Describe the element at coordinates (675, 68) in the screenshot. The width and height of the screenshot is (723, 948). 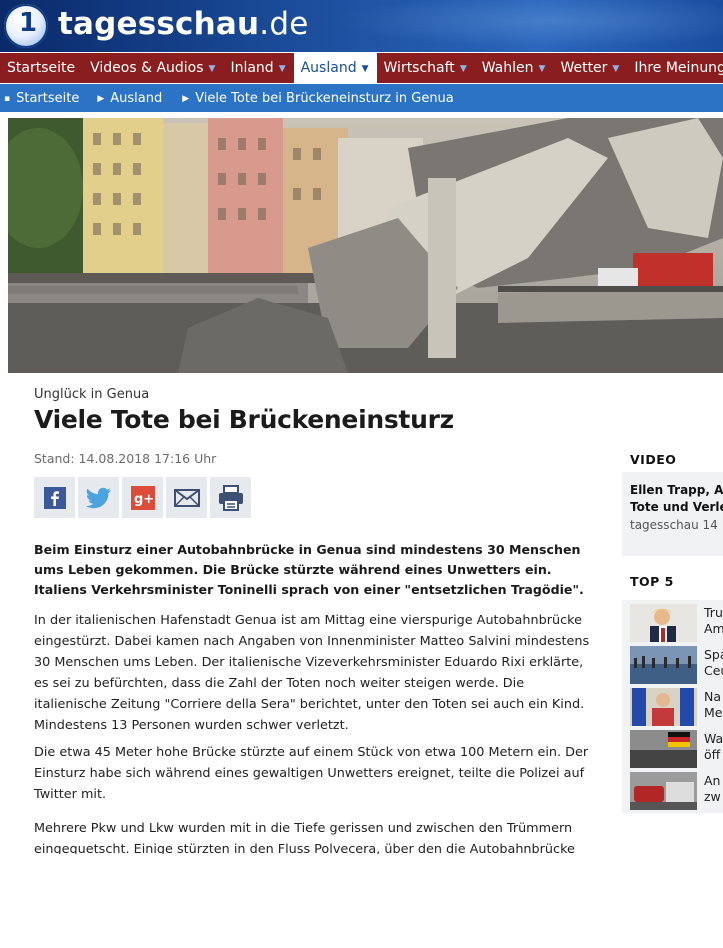
I see `nav-item-ihre-meinung: Ihre Meinung▼` at that location.